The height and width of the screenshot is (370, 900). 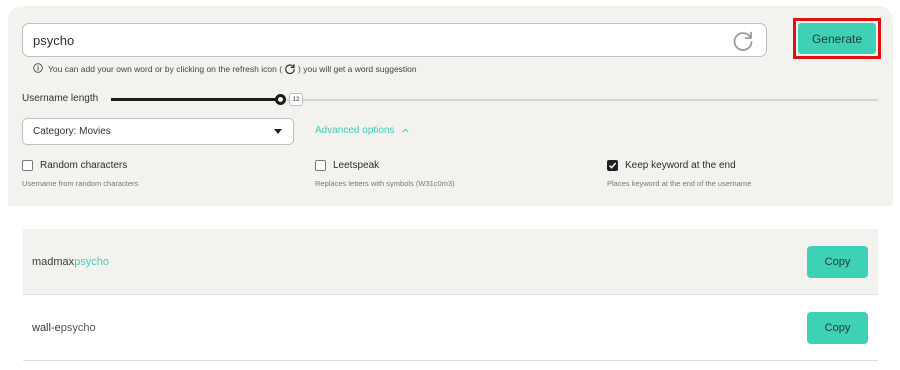 What do you see at coordinates (405, 130) in the screenshot?
I see `chevron-up-icon` at bounding box center [405, 130].